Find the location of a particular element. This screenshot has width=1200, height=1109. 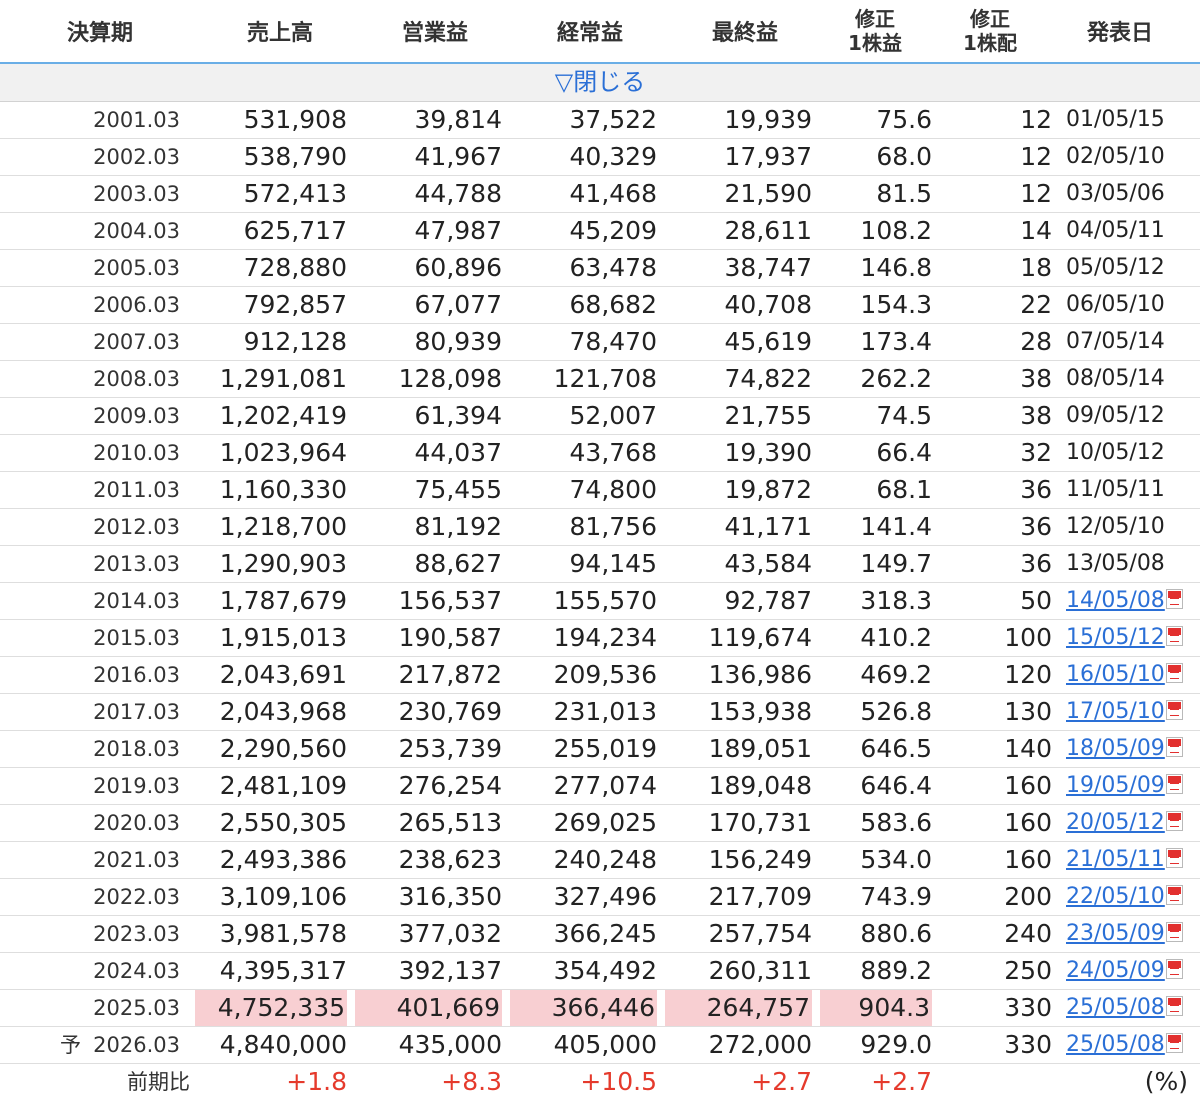

cell-operating: 88,627 is located at coordinates (458, 563).